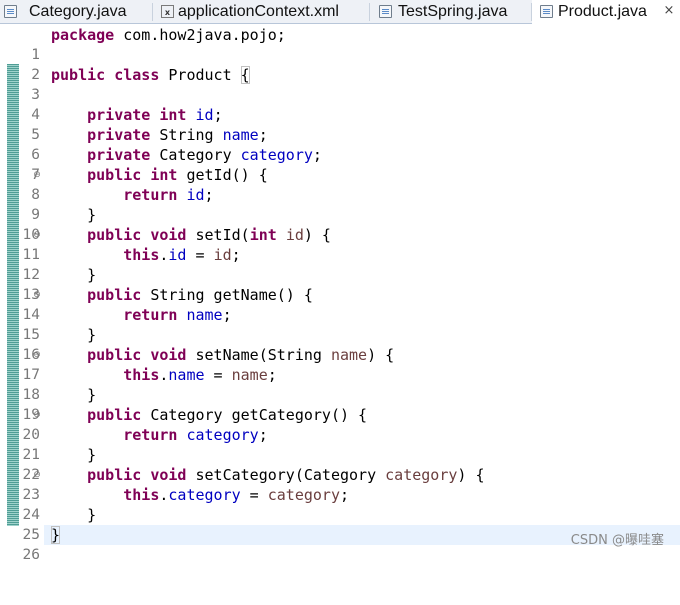 The height and width of the screenshot is (605, 680). Describe the element at coordinates (294, 235) in the screenshot. I see `parameter-name: id` at that location.